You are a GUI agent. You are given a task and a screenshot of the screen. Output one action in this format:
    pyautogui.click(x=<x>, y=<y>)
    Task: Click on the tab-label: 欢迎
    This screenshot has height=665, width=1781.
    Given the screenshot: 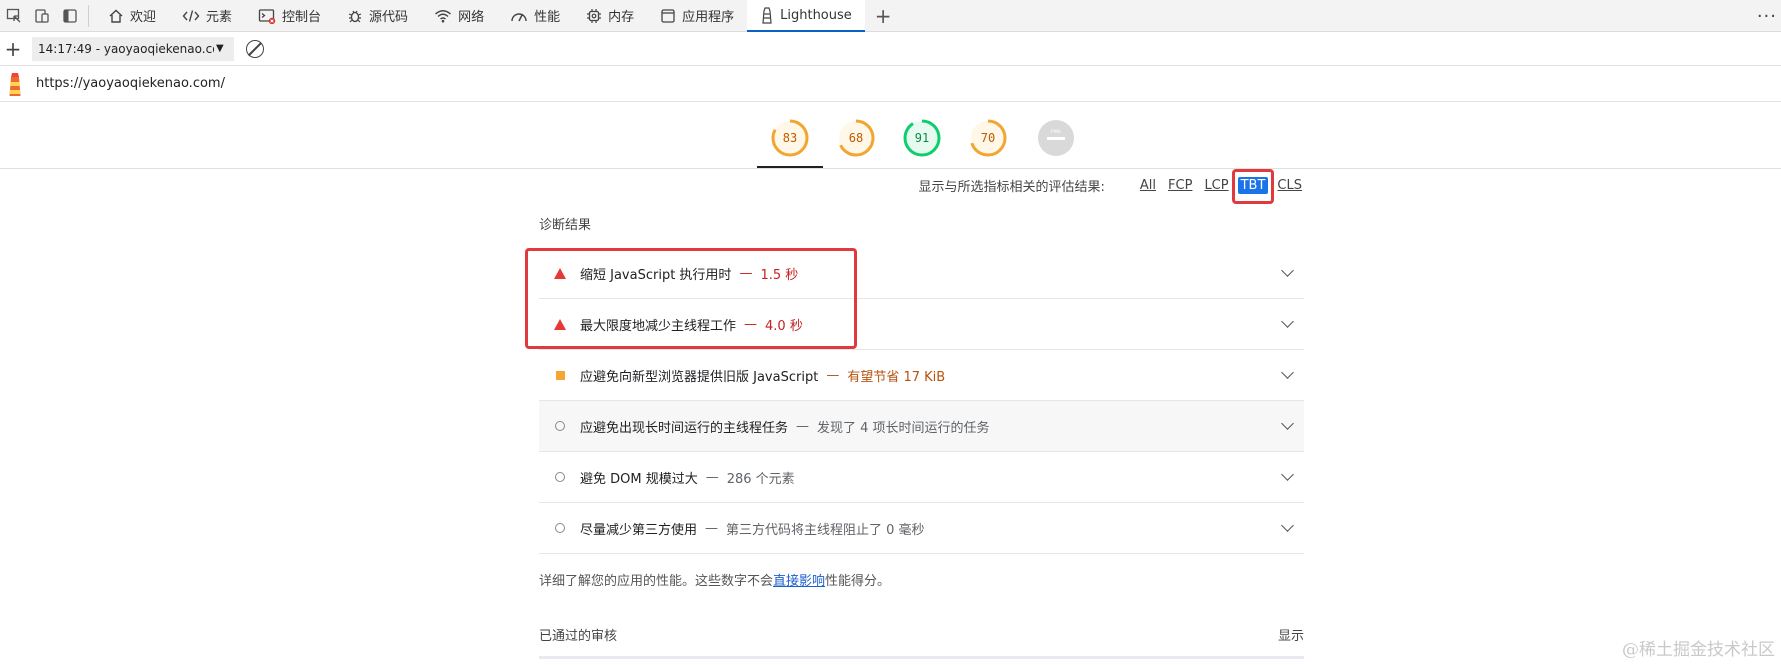 What is the action you would take?
    pyautogui.click(x=143, y=17)
    